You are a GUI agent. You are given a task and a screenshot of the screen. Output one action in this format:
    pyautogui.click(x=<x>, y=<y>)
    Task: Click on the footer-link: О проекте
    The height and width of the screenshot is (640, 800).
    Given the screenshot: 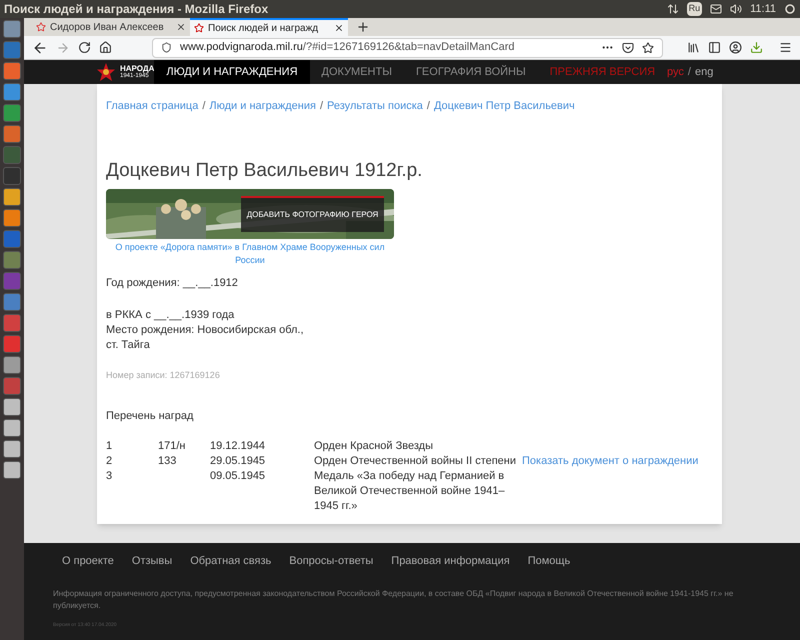 What is the action you would take?
    pyautogui.click(x=88, y=561)
    